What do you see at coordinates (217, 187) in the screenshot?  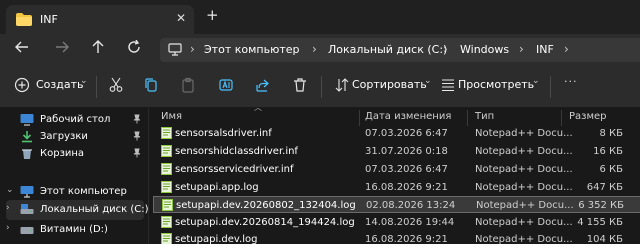 I see `file-name: setupapi.app.log` at bounding box center [217, 187].